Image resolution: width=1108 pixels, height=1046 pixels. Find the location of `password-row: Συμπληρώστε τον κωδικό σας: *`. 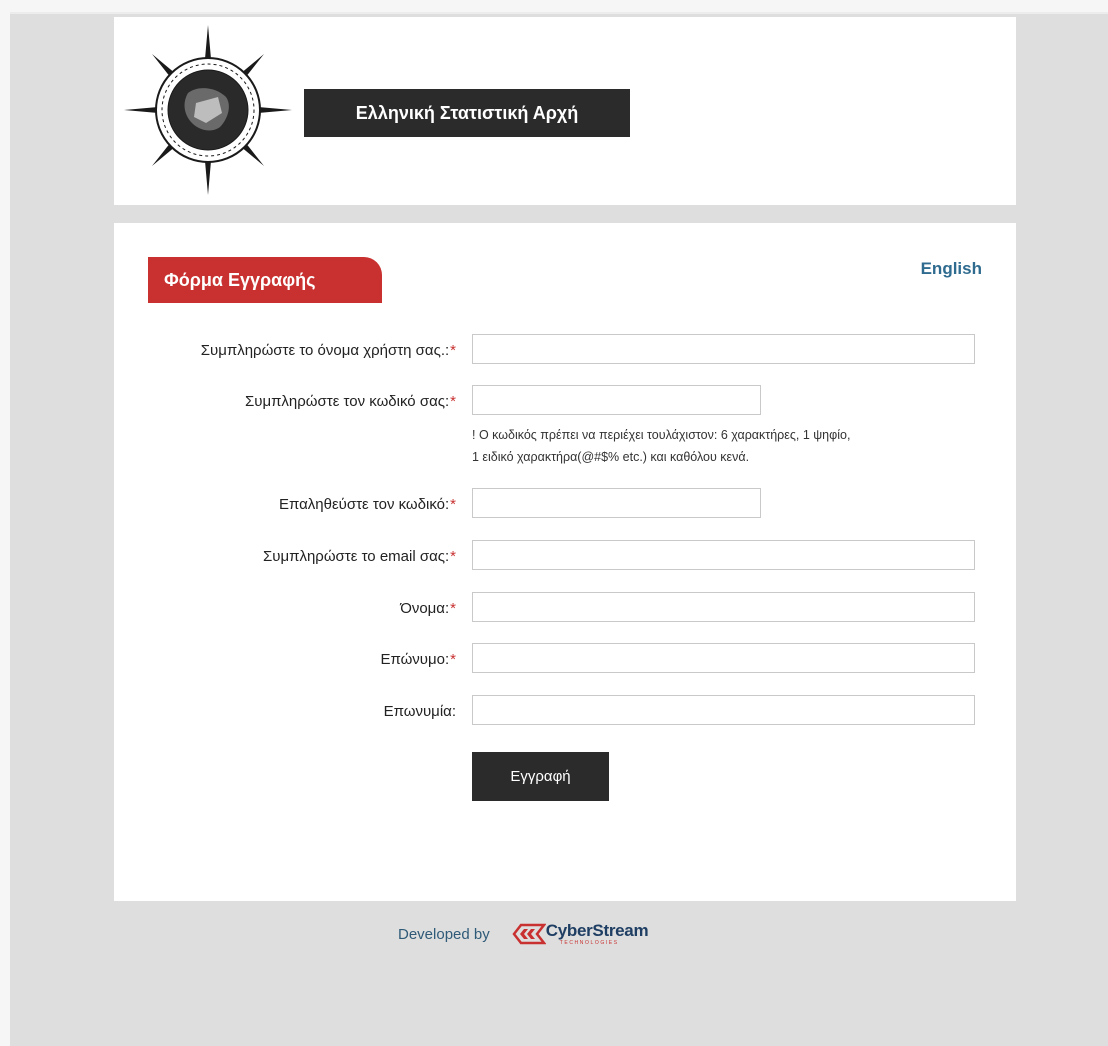

password-row: Συμπληρώστε τον κωδικό σας: * is located at coordinates (565, 401).